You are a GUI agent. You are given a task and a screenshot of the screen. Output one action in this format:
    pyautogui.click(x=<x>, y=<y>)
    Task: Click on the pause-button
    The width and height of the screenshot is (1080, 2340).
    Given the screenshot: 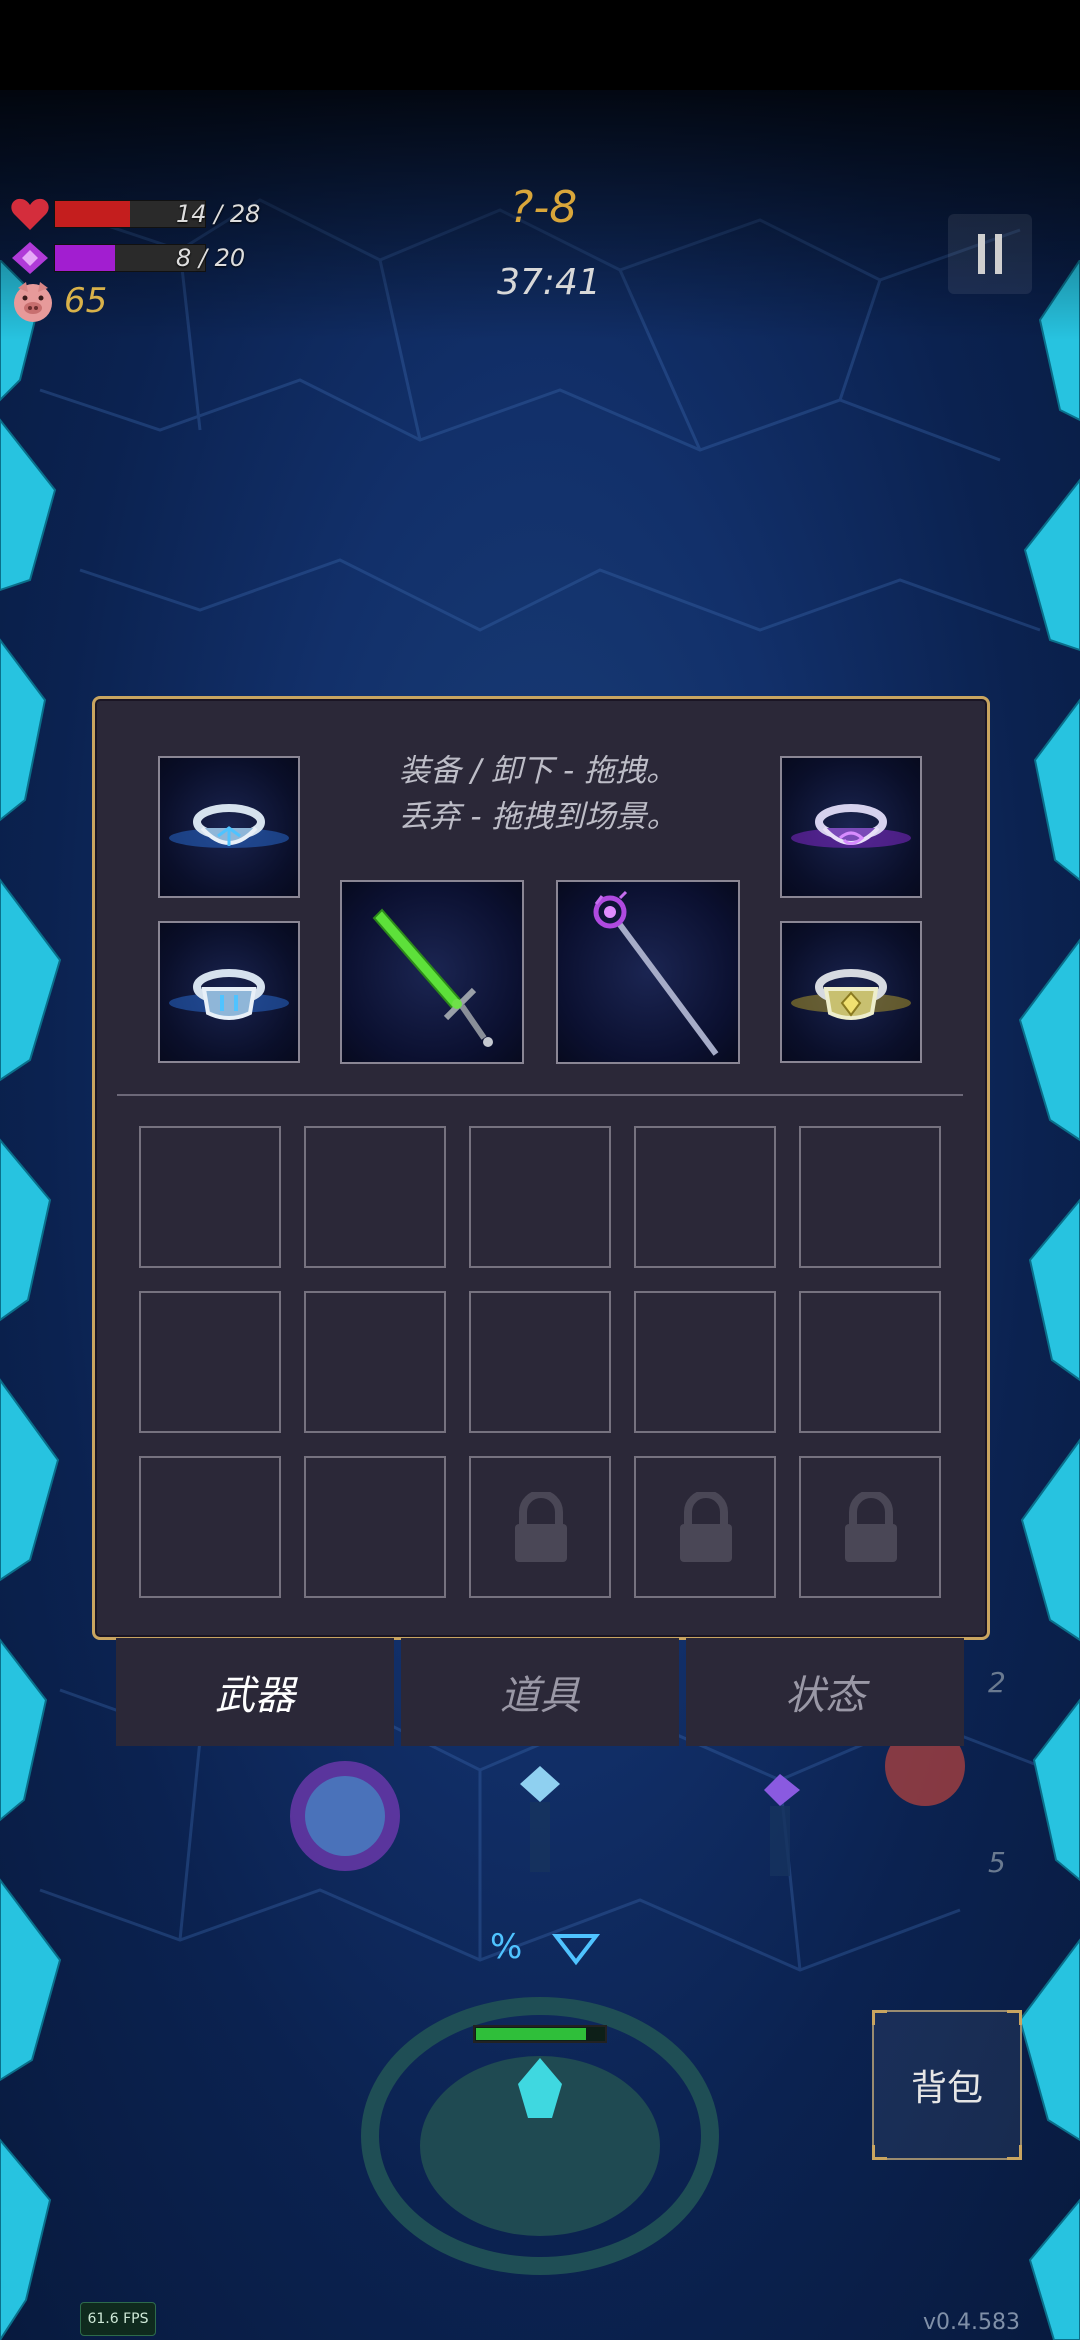 What is the action you would take?
    pyautogui.click(x=990, y=254)
    